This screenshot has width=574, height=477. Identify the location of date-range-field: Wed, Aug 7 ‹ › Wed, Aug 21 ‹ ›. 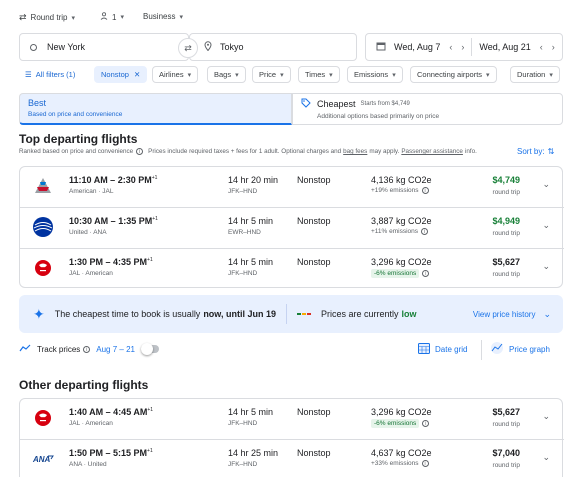
(464, 47).